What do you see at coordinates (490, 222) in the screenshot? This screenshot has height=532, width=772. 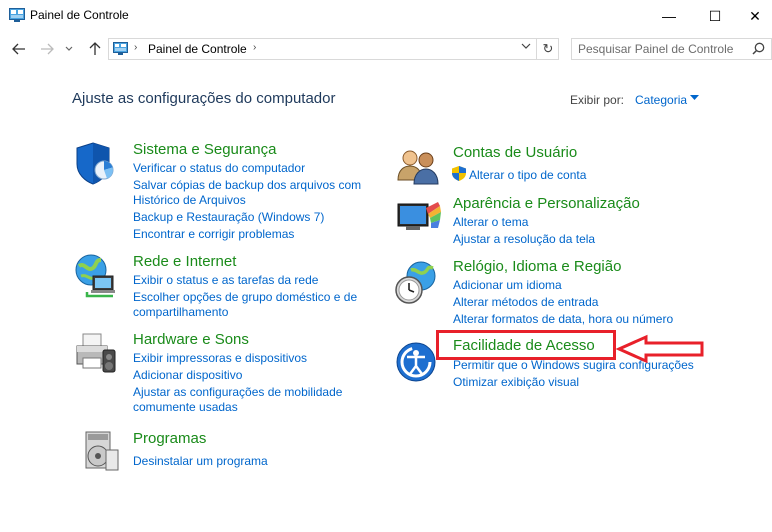 I see `link-change-theme: Alterar o tema` at bounding box center [490, 222].